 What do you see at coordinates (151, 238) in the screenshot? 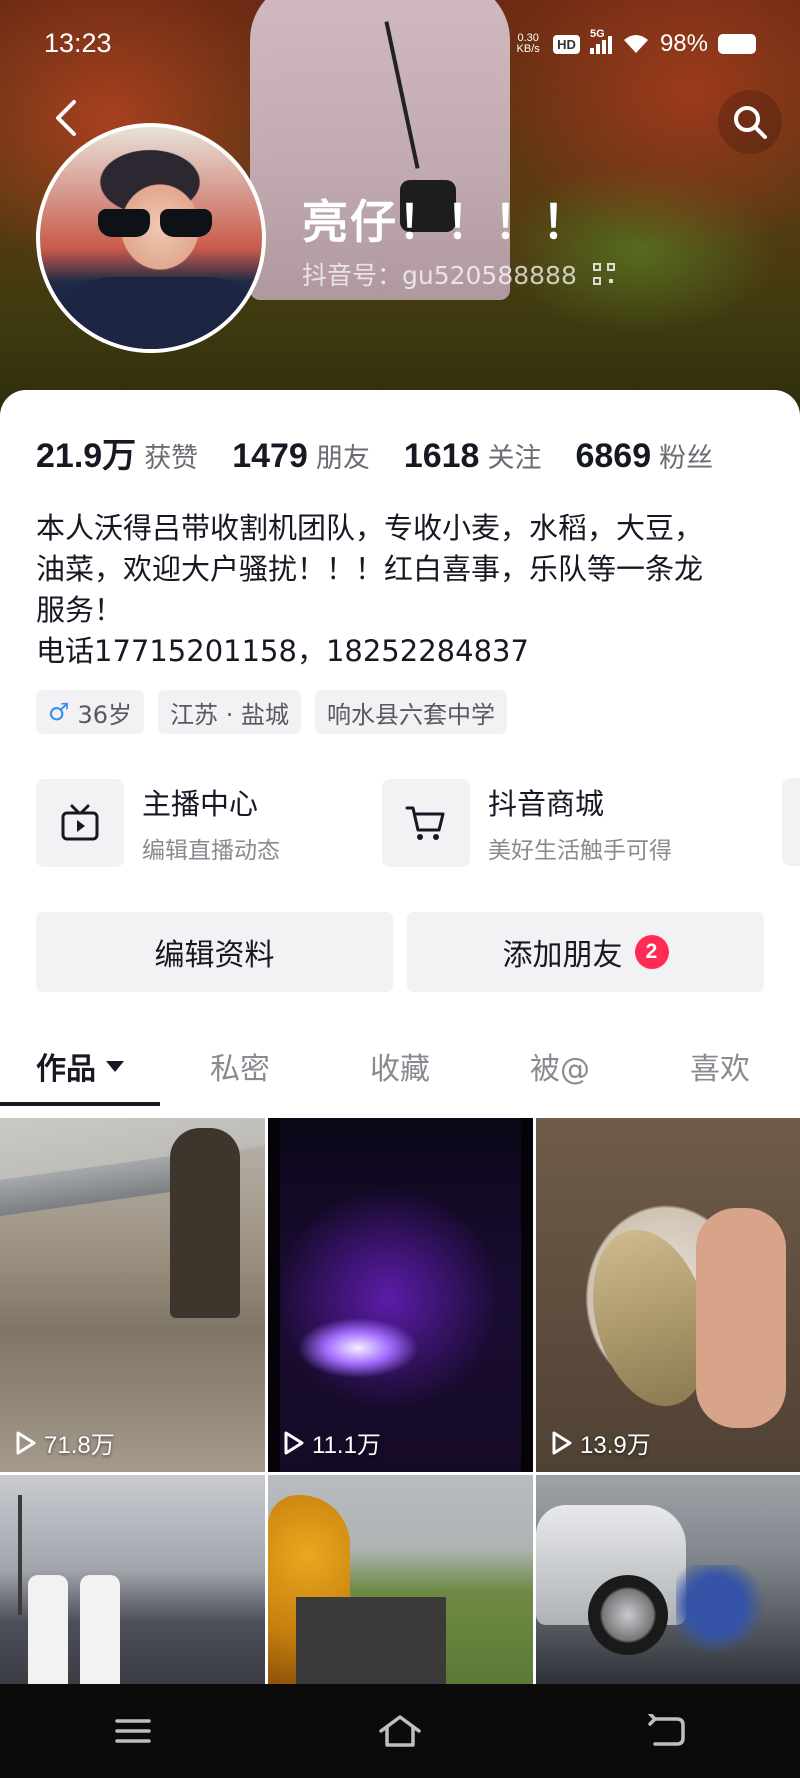
I see `avatar` at bounding box center [151, 238].